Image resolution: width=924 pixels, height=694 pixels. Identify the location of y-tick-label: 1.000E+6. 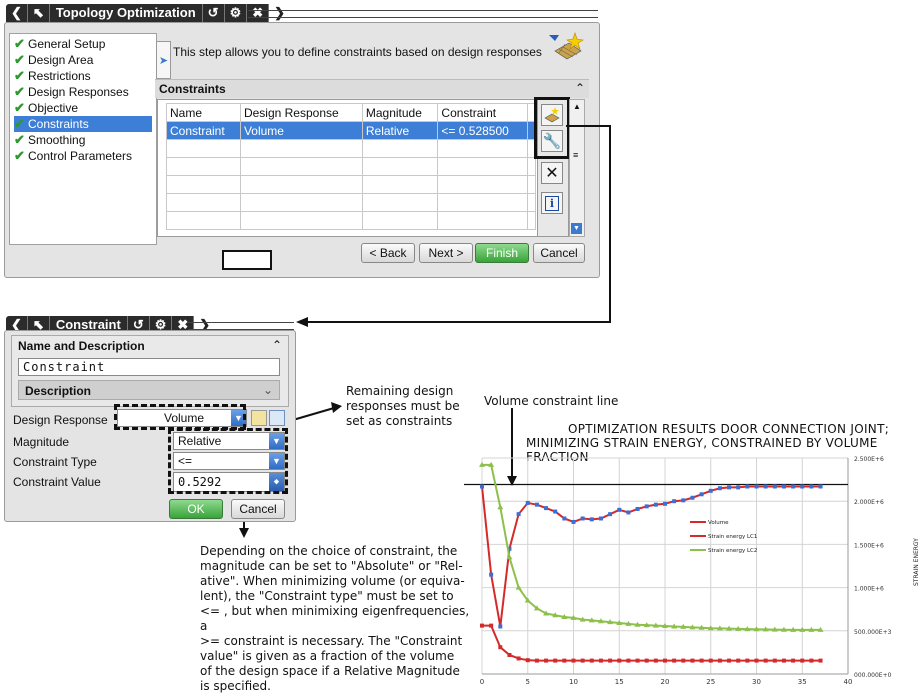
(869, 589).